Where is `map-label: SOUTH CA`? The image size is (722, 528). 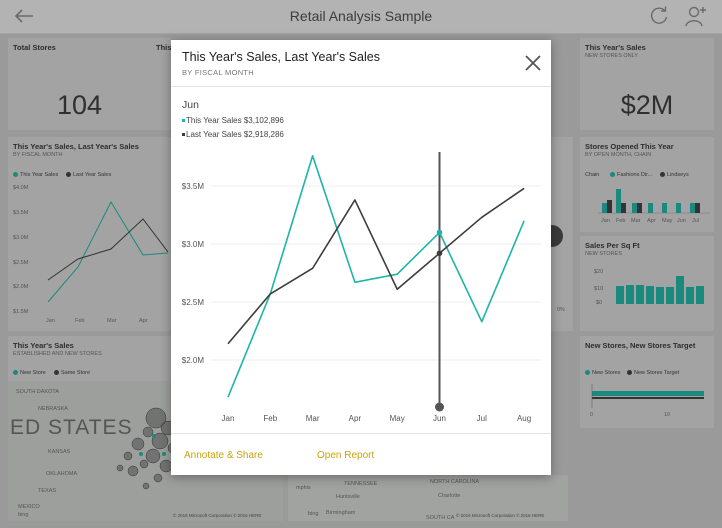
map-label: SOUTH CA is located at coordinates (440, 518).